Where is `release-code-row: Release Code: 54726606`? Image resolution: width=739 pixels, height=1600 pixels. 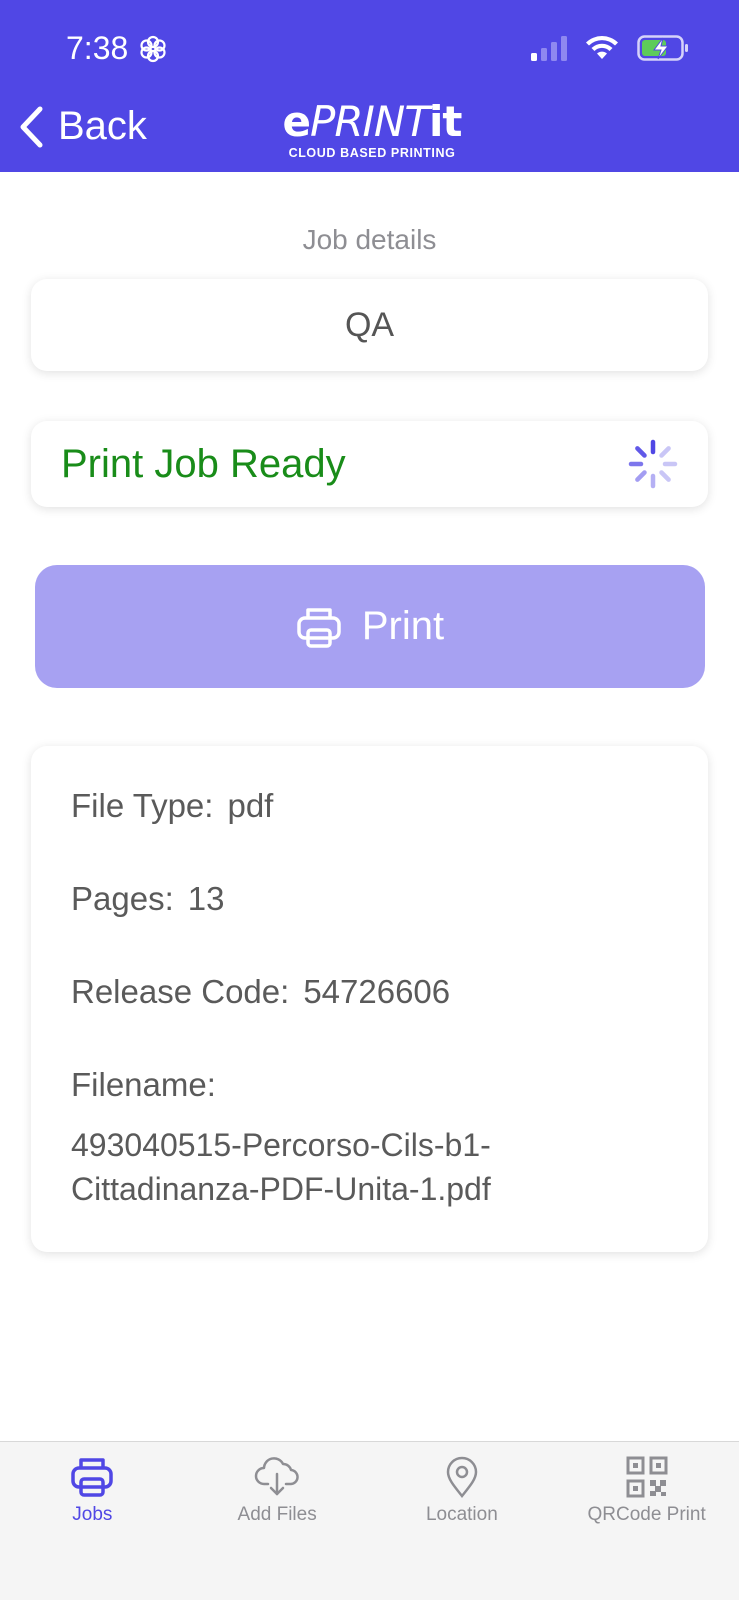 release-code-row: Release Code: 54726606 is located at coordinates (369, 1018).